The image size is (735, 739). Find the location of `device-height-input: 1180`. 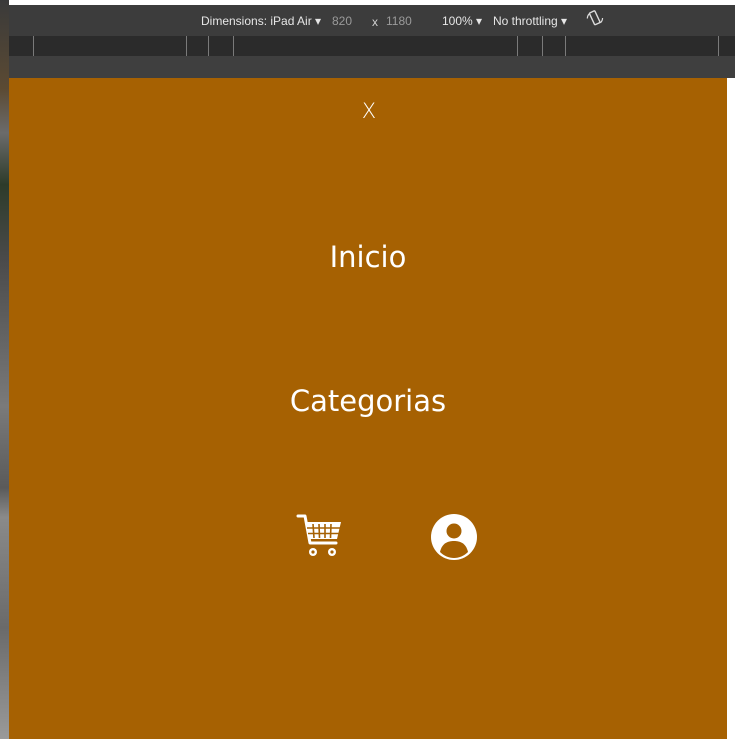

device-height-input: 1180 is located at coordinates (399, 21).